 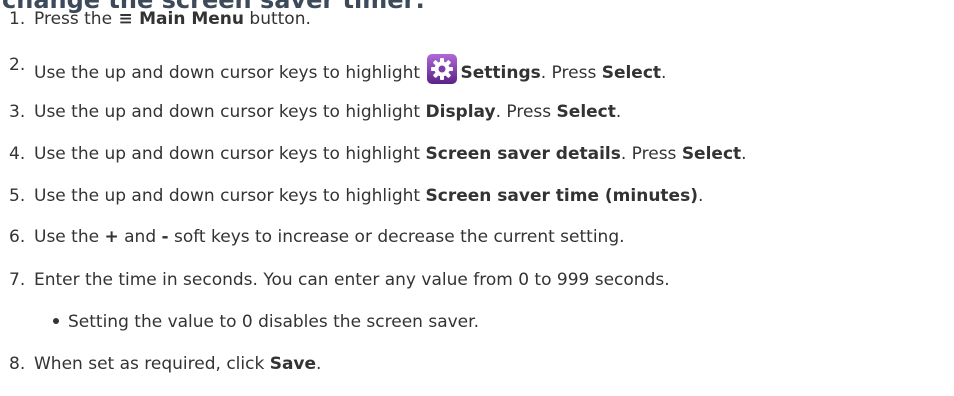 I want to click on minus-soft-key-label: -, so click(x=165, y=237).